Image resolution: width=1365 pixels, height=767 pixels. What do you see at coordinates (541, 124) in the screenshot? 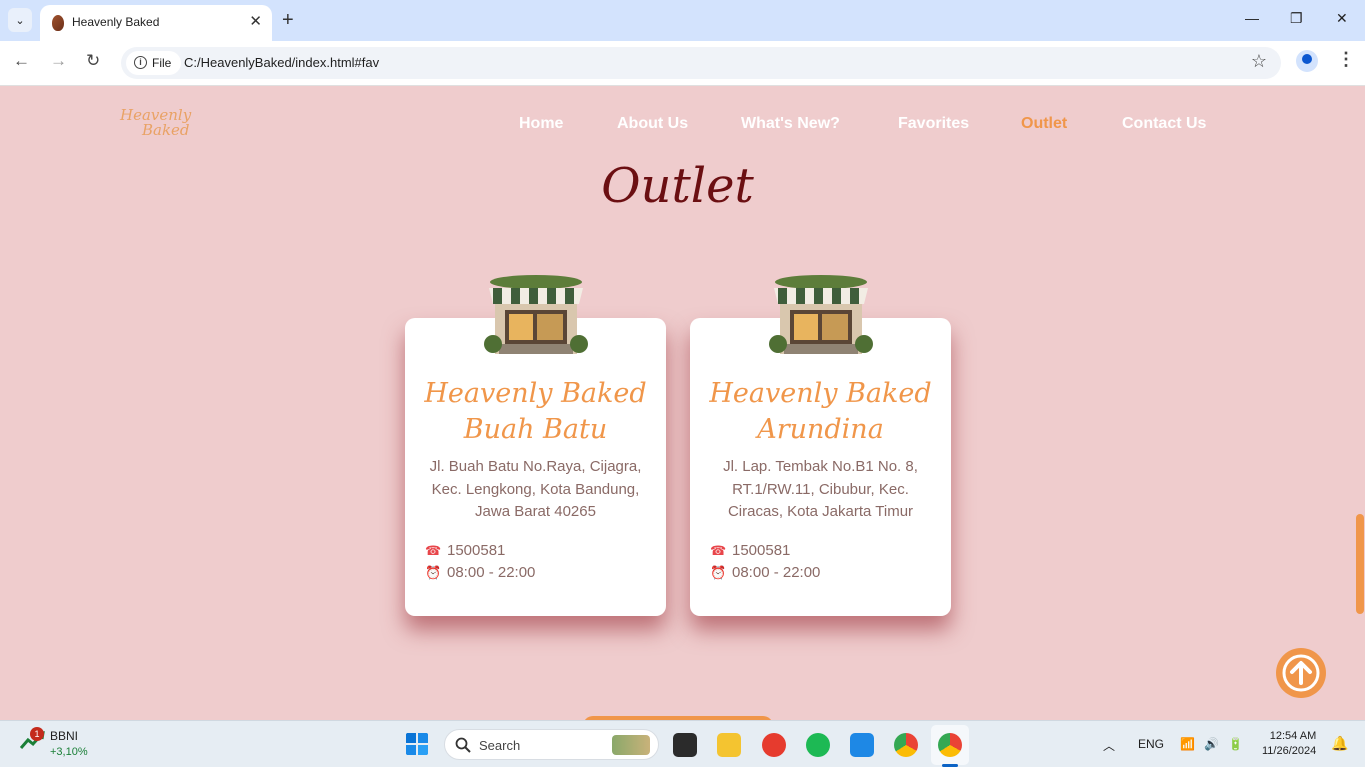
I see `nav-home: Home` at bounding box center [541, 124].